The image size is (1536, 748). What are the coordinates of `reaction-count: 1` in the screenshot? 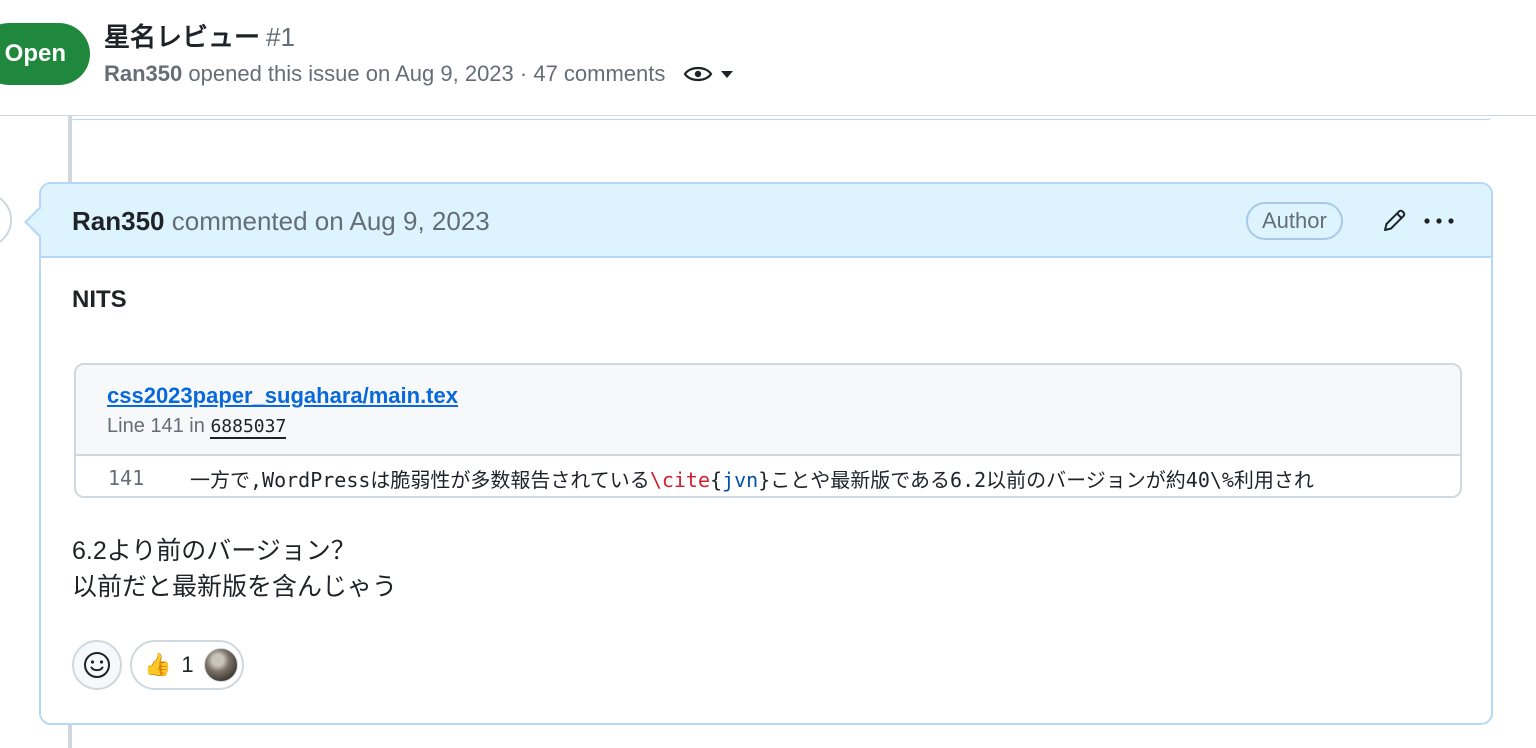 It's located at (187, 664).